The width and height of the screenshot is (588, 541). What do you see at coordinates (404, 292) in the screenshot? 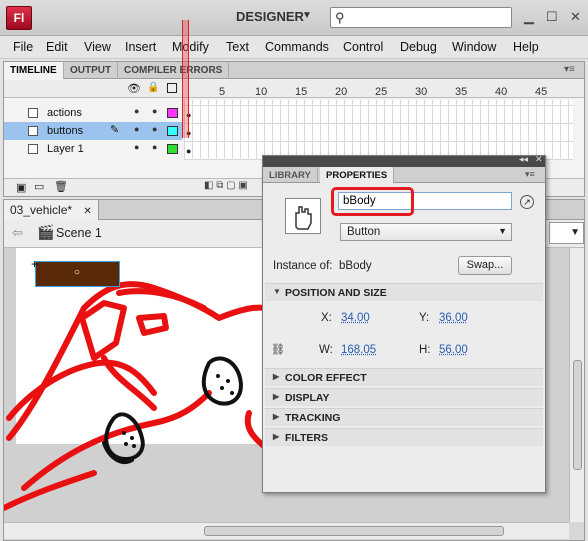
I see `section-position-and-size: ▼ POSITION AND SIZE` at bounding box center [404, 292].